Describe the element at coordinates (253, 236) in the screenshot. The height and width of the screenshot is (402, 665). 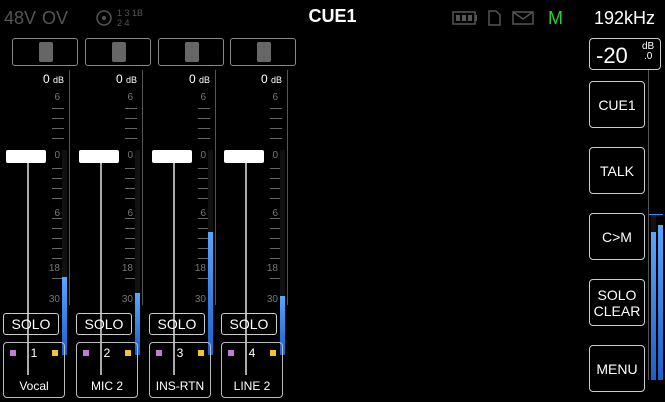
I see `channel-strip: 0 dB 6 0 6 18 30 SOLO 4 LINE 2` at that location.